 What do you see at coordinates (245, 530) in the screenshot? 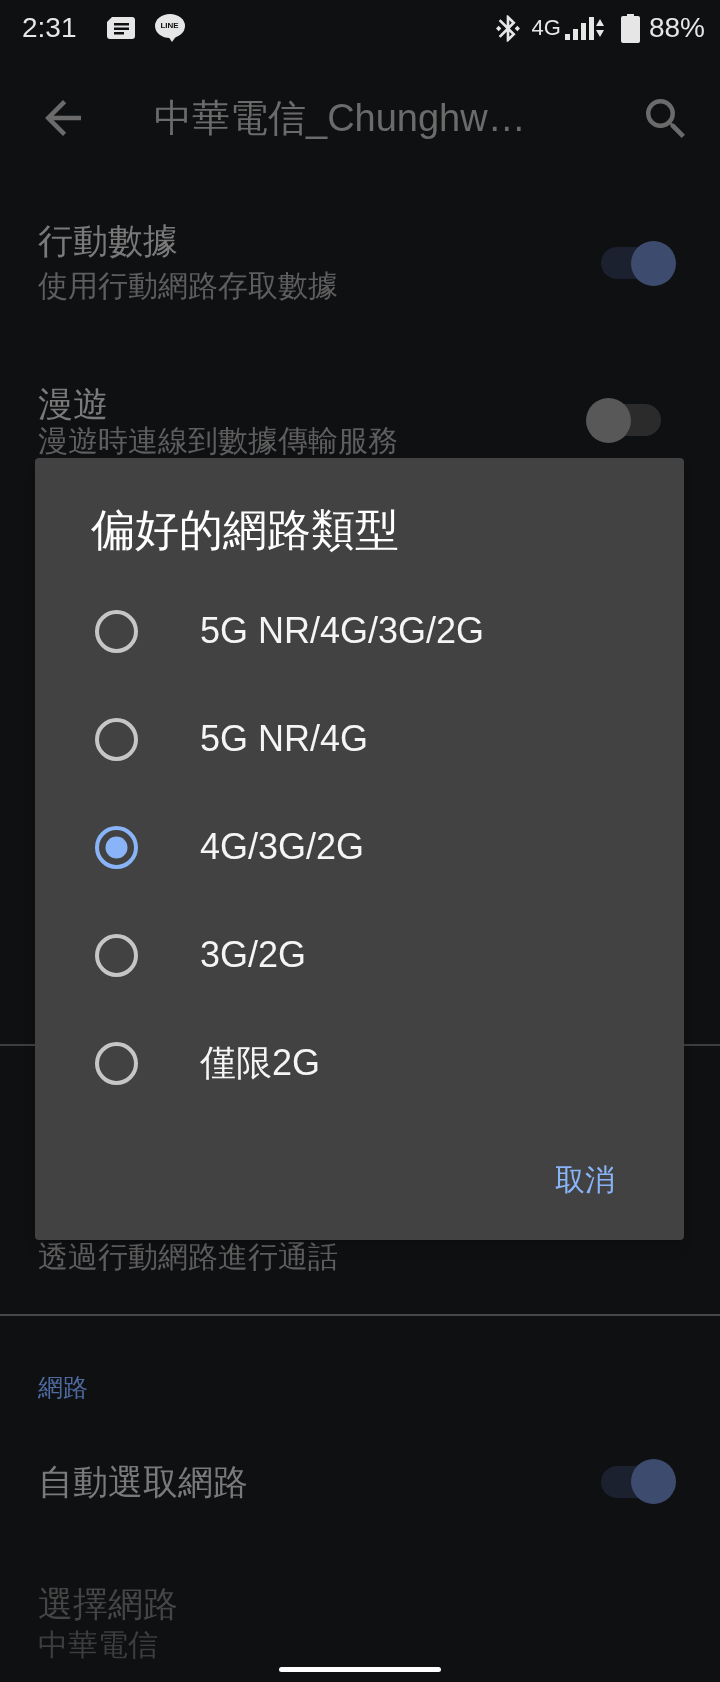
I see `dialog-title: 偏好的網路類型` at bounding box center [245, 530].